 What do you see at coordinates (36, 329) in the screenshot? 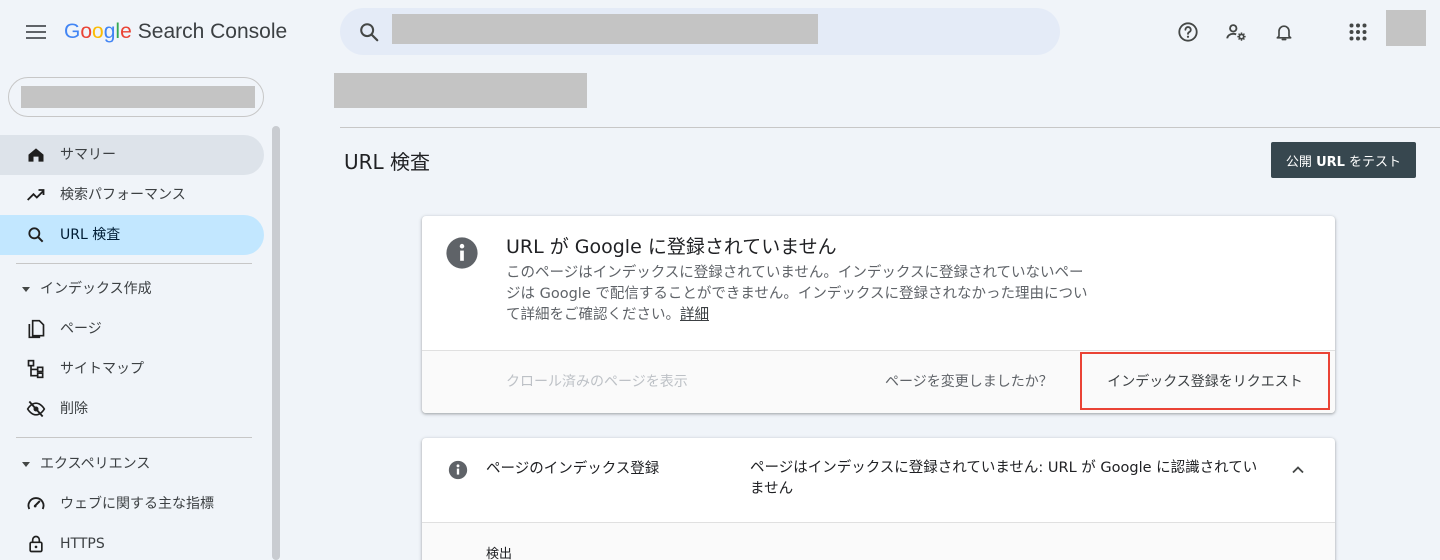
I see `pages-icon` at bounding box center [36, 329].